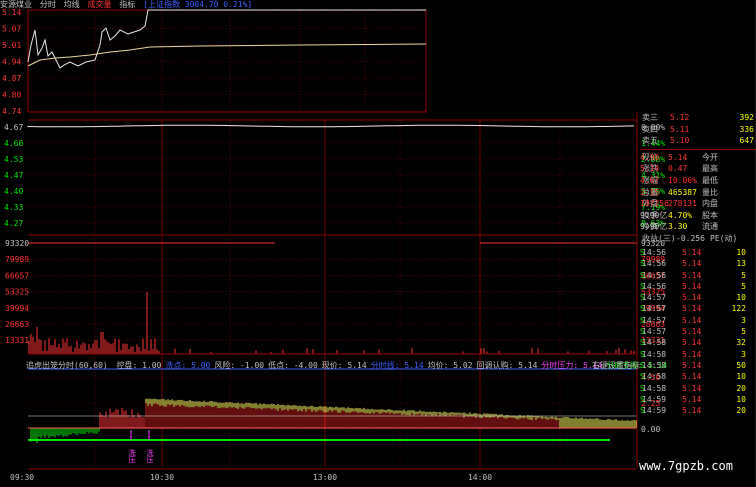  I want to click on stat-row: 涨幅 10.06% 最低 4.6?, so click(698, 181).